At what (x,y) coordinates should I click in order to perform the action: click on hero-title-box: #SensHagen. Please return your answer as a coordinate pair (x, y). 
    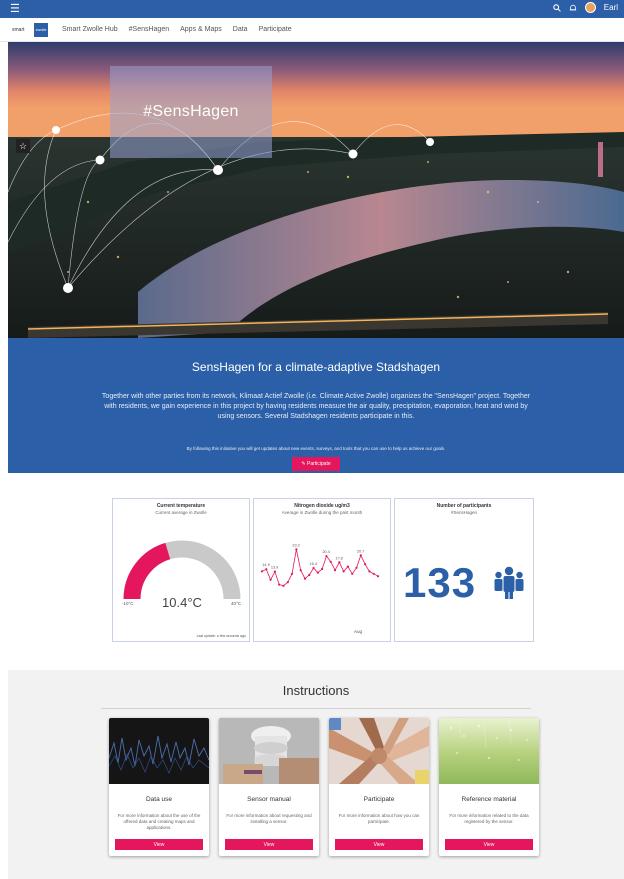
    Looking at the image, I should click on (191, 112).